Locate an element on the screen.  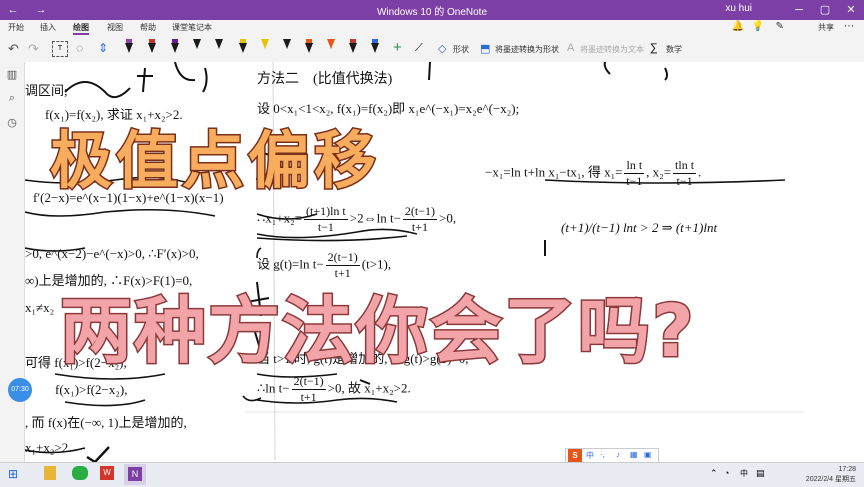
math-icon: ∑ is located at coordinates (654, 48).